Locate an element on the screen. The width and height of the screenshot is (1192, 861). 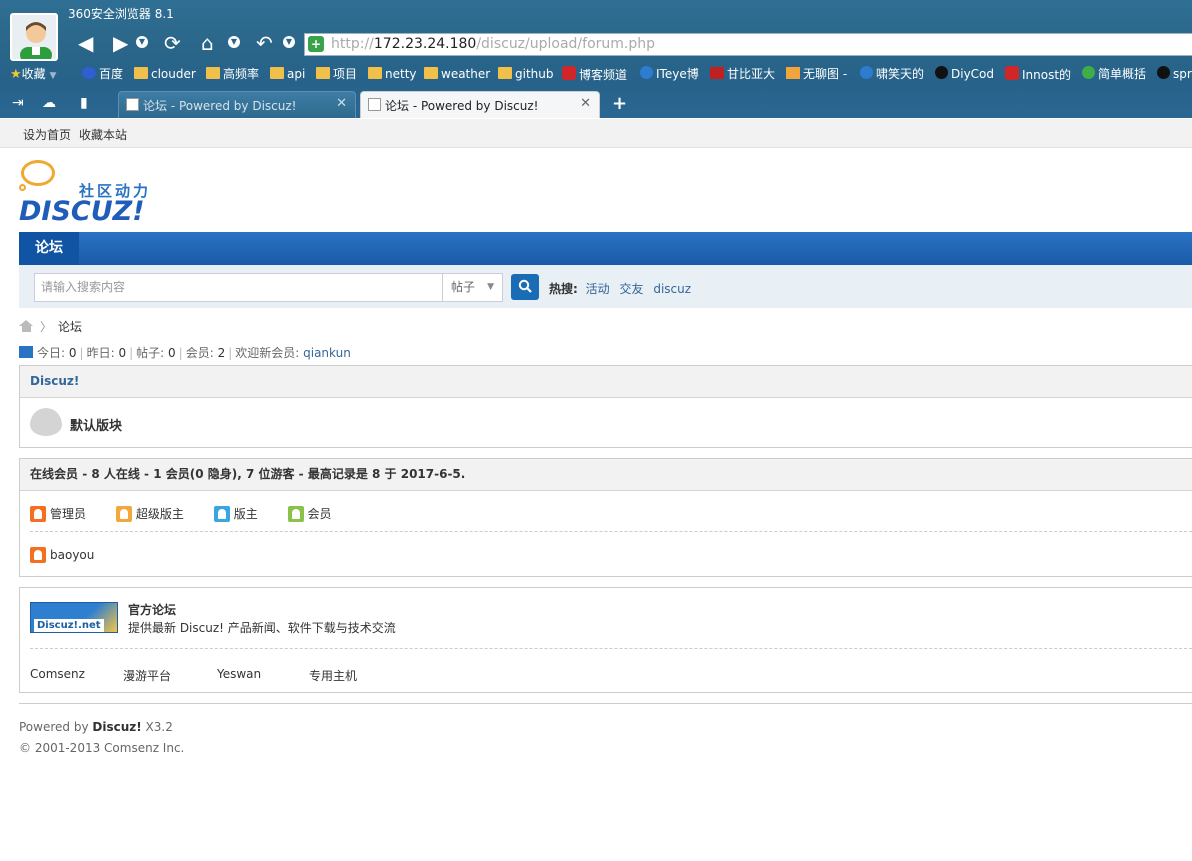
moderator-icon is located at coordinates (221, 514).